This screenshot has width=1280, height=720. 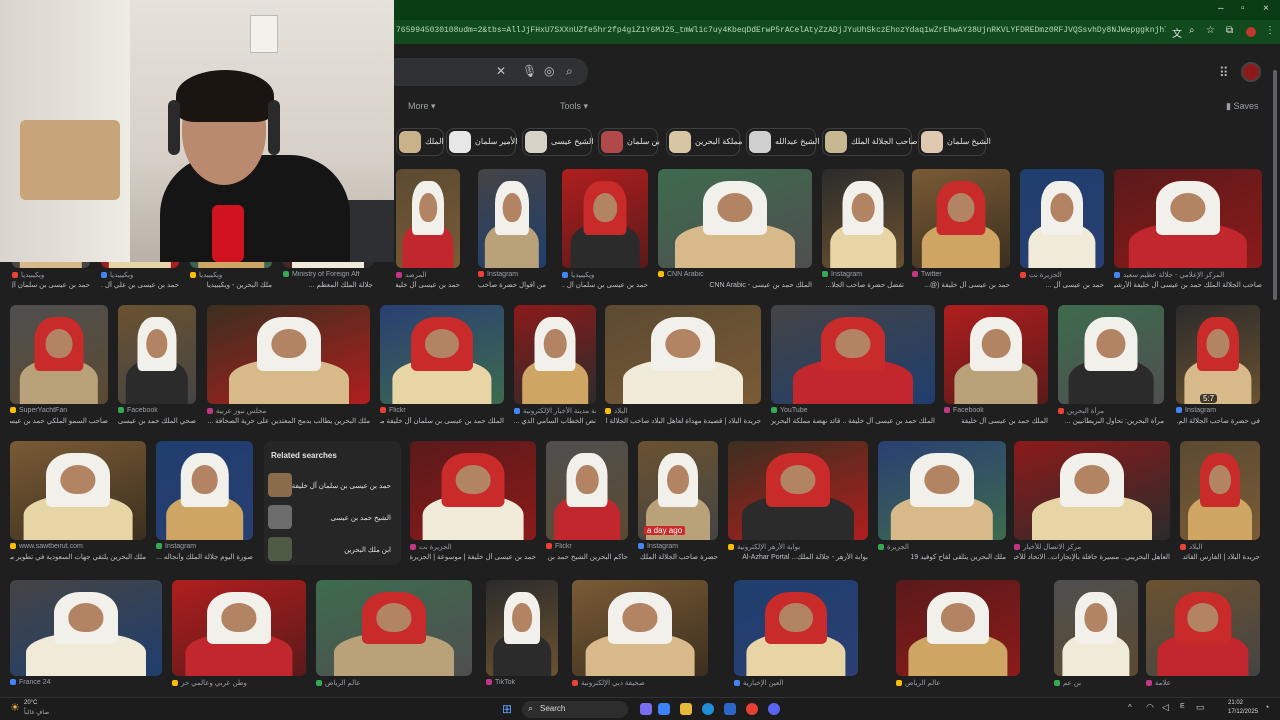 What do you see at coordinates (587, 546) in the screenshot?
I see `result-source: Flickr` at bounding box center [587, 546].